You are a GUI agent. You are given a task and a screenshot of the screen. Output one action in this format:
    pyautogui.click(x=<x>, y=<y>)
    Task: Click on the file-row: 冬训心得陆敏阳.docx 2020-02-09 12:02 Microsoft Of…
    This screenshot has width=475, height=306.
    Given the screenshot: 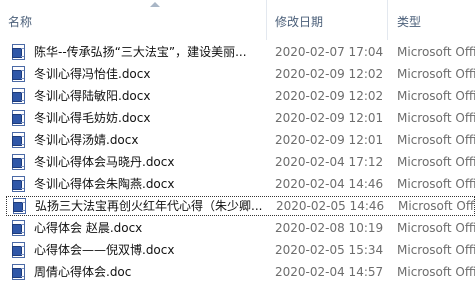 What is the action you would take?
    pyautogui.click(x=237, y=96)
    